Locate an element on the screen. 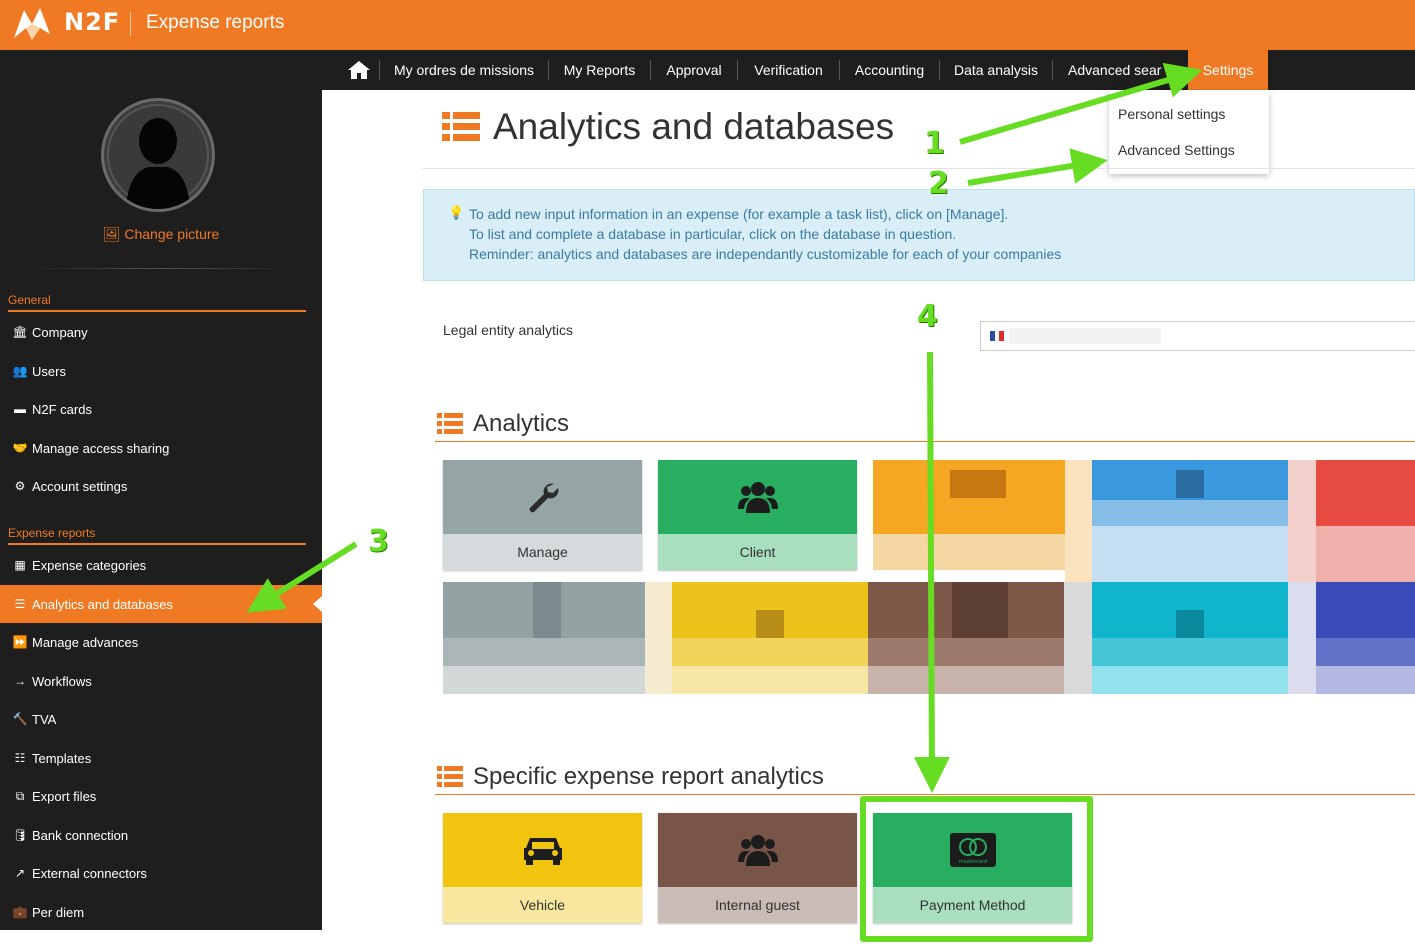 The height and width of the screenshot is (946, 1415). annotation-number: 2 is located at coordinates (938, 183).